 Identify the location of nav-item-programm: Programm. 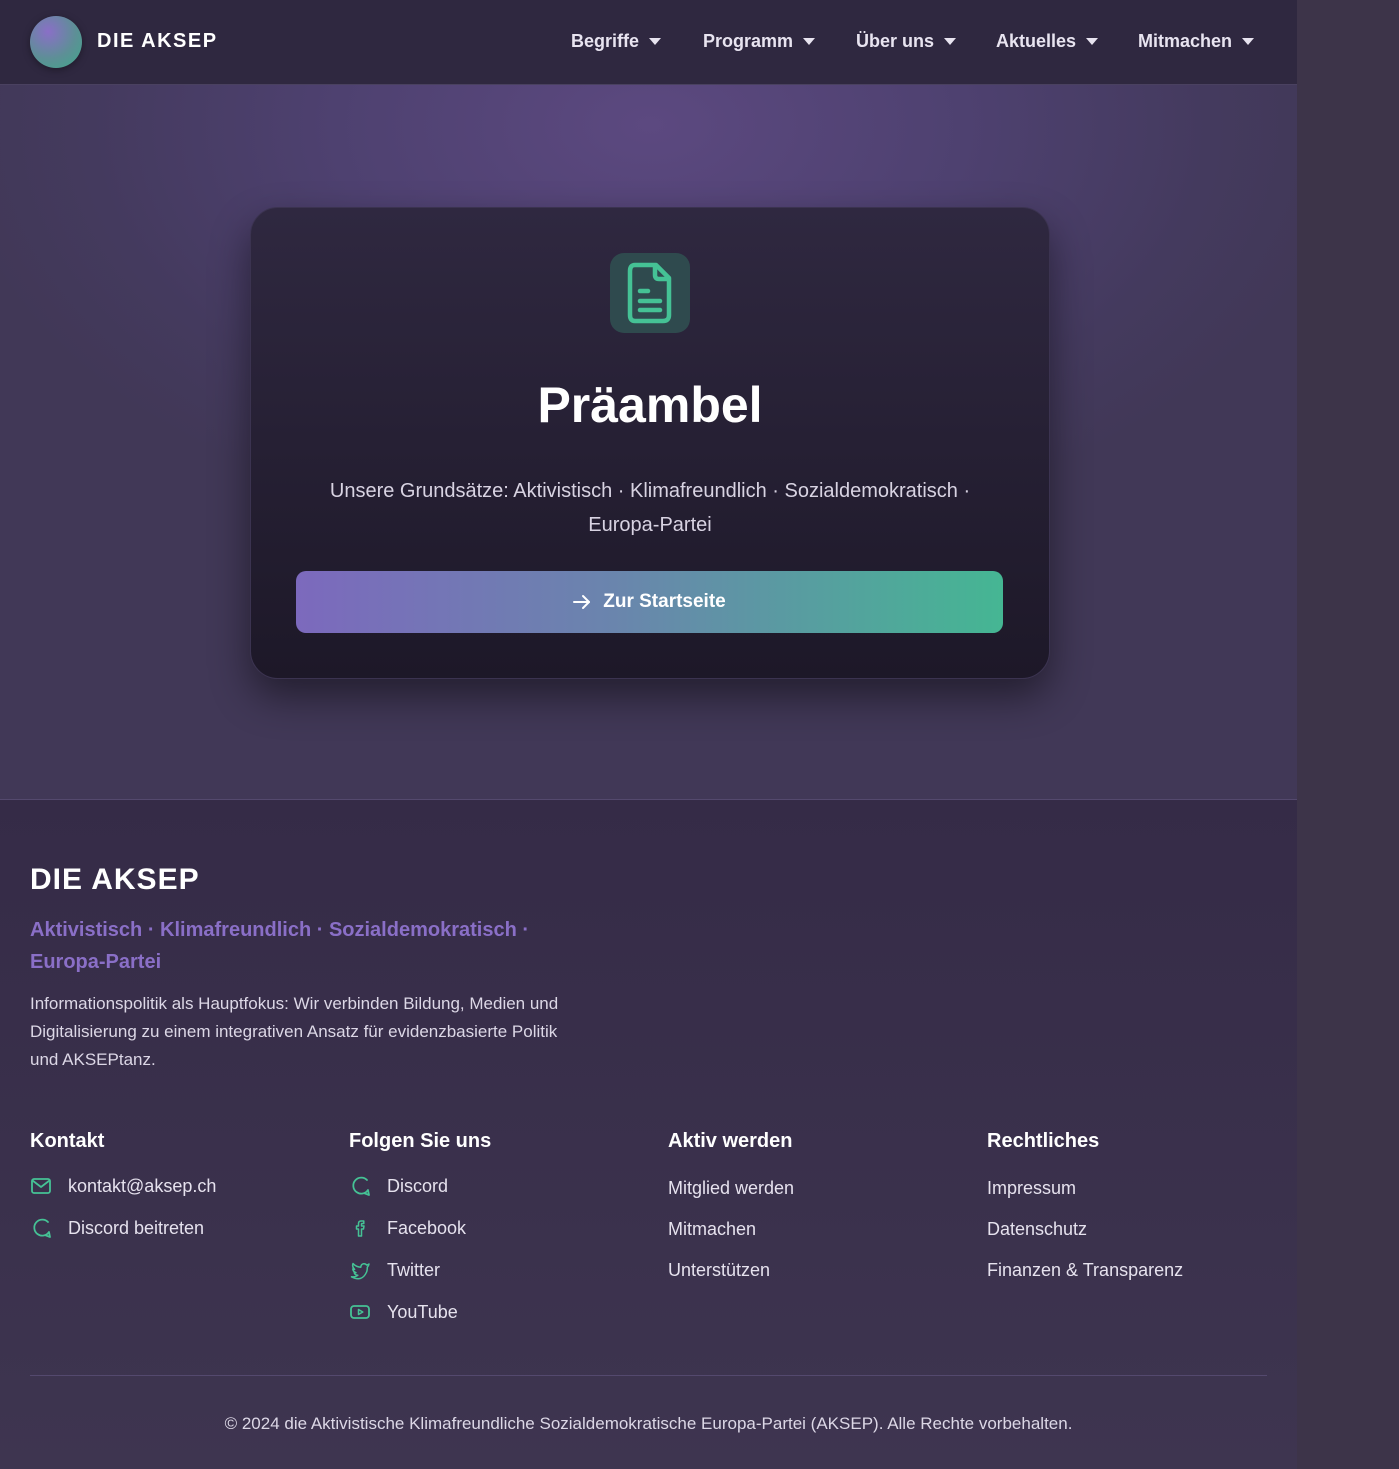
(759, 41).